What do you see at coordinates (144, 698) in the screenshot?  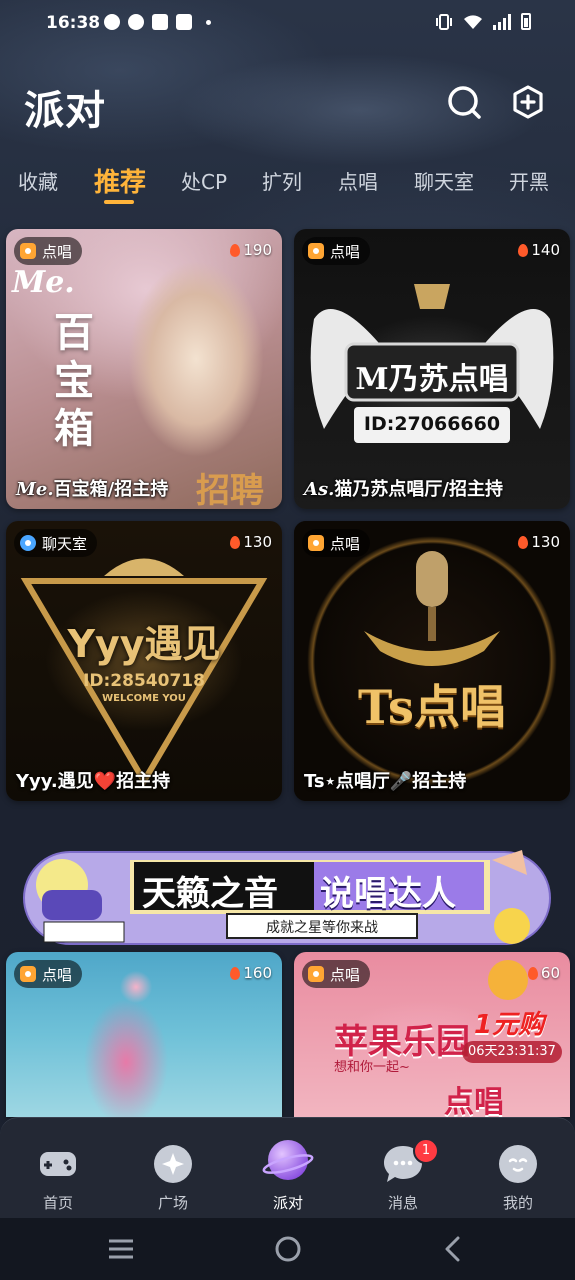 I see `cover-subtitle-text: WELCOME YOU` at bounding box center [144, 698].